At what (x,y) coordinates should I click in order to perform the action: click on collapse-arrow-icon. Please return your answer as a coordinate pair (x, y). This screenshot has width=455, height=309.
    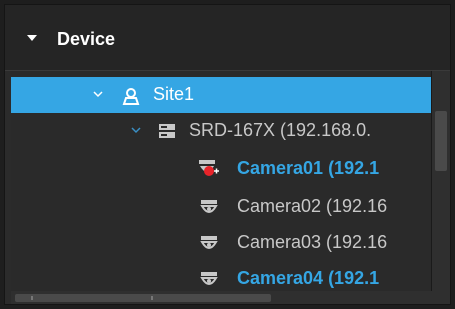
    Looking at the image, I should click on (32, 38).